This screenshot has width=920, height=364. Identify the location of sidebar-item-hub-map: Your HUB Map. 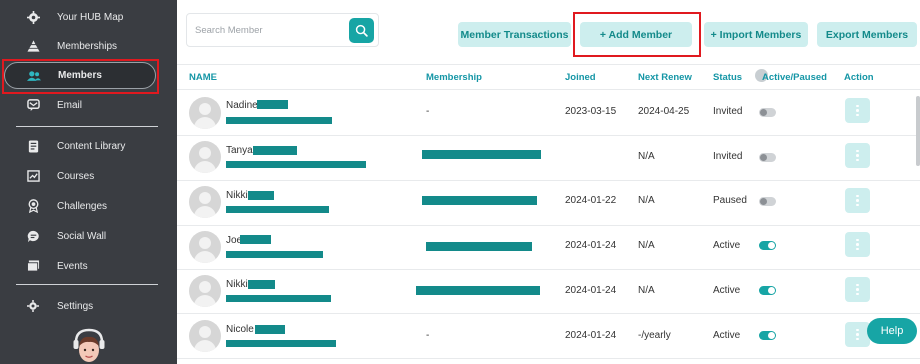
(88, 17).